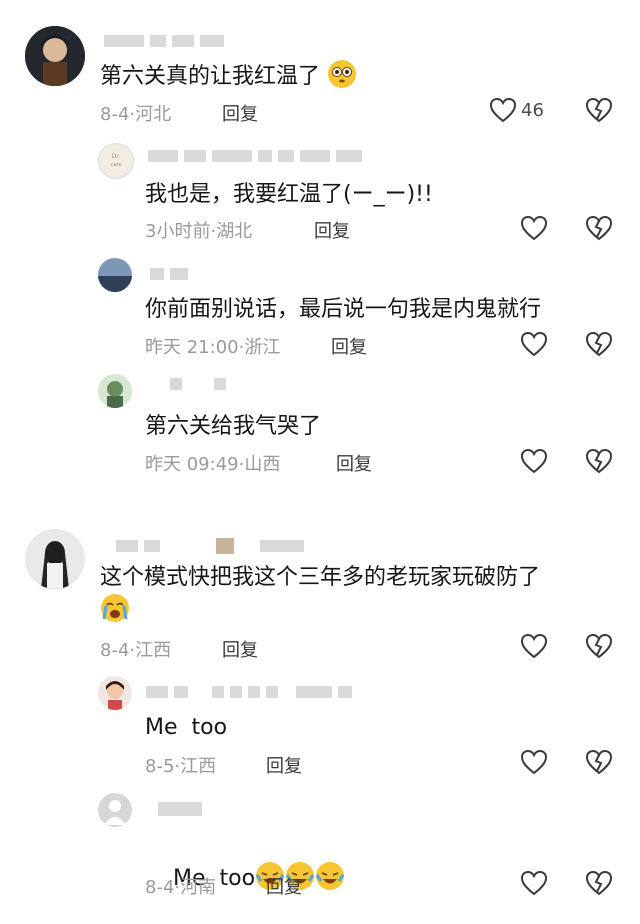  What do you see at coordinates (136, 650) in the screenshot?
I see `comment-meta: 8-4·江西` at bounding box center [136, 650].